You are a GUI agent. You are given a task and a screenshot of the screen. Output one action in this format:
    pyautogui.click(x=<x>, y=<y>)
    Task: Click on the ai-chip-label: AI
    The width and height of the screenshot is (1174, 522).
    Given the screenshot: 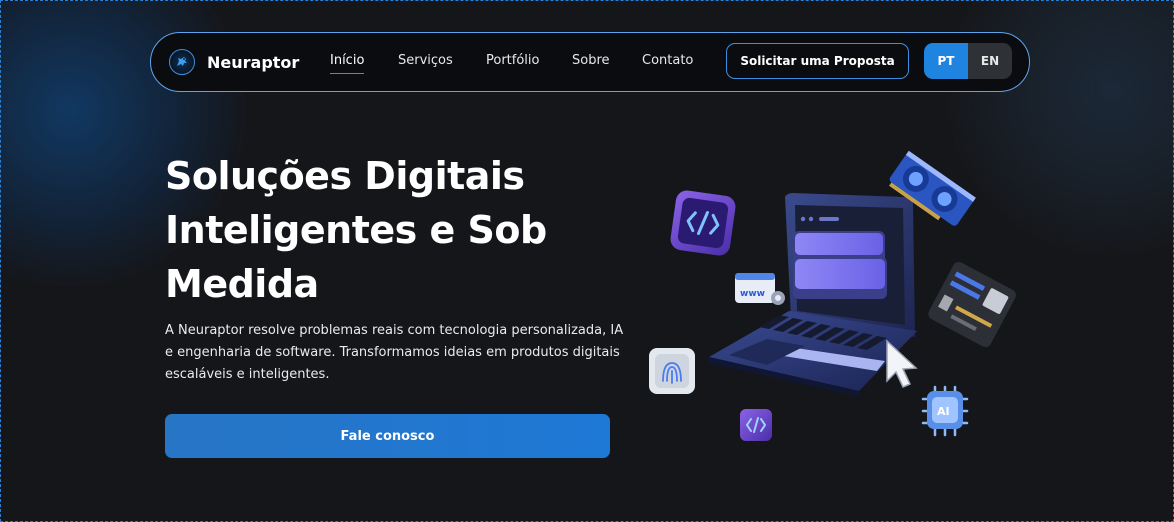 What is the action you would take?
    pyautogui.click(x=943, y=411)
    